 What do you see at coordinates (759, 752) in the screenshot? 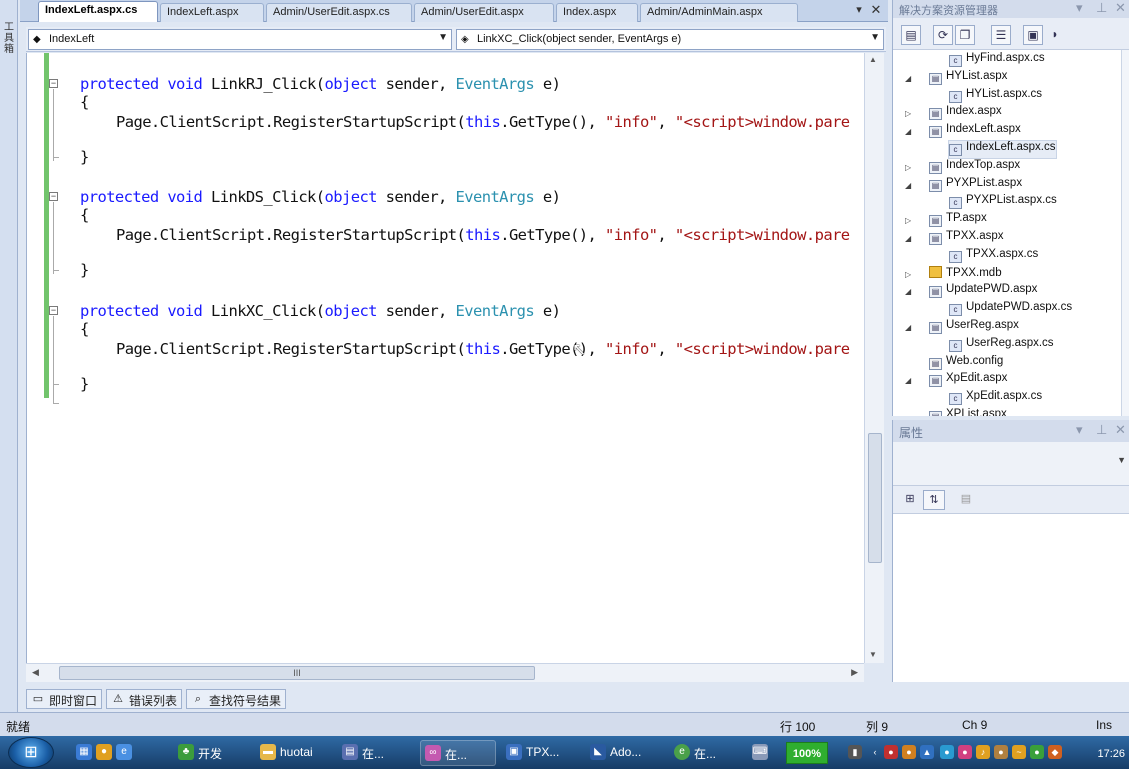
I see `keyboard-icon: ⌨` at bounding box center [759, 752].